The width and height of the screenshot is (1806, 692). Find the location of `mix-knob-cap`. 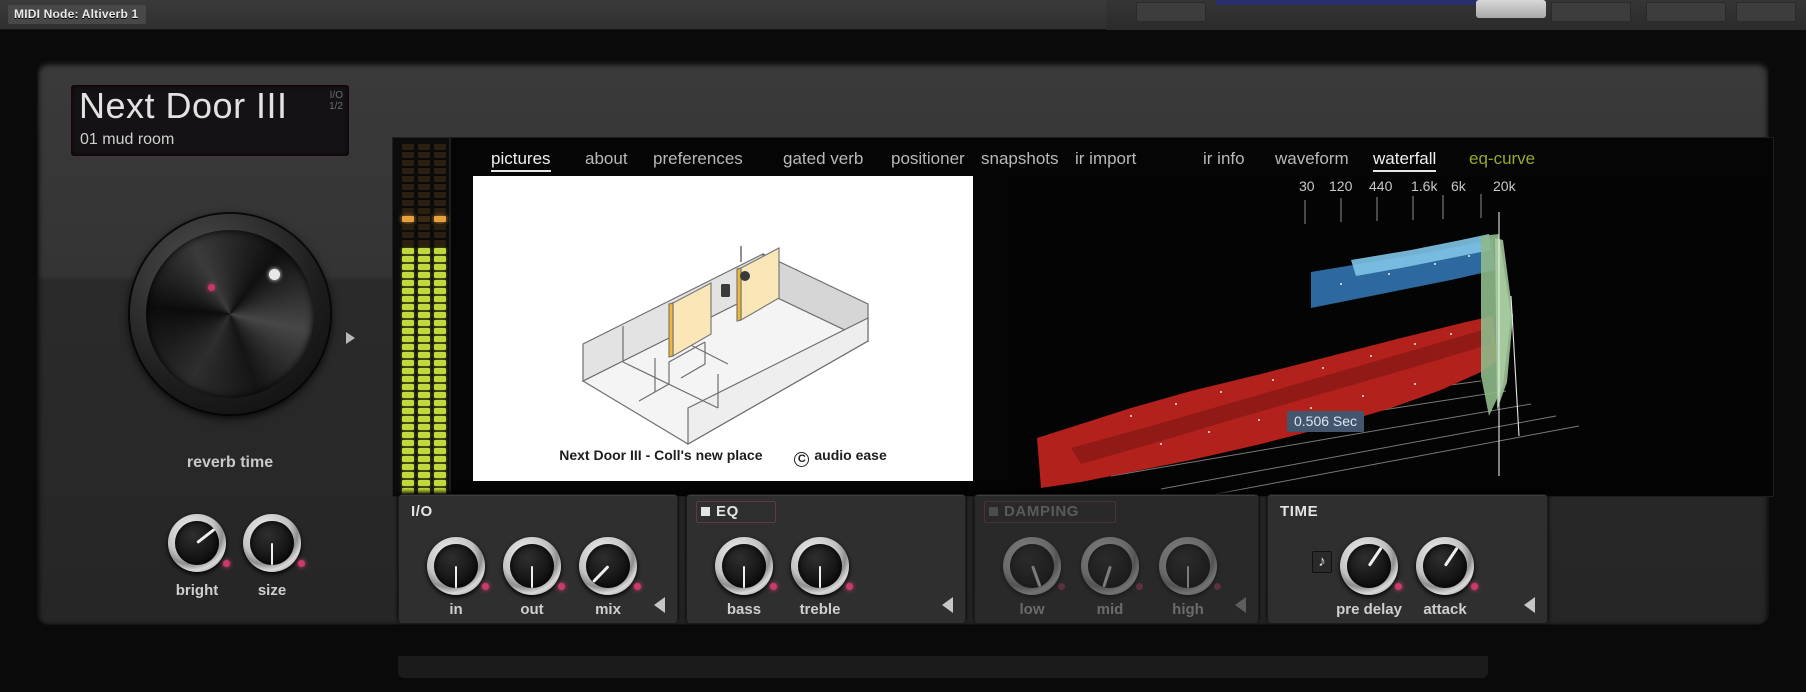

mix-knob-cap is located at coordinates (608, 566).